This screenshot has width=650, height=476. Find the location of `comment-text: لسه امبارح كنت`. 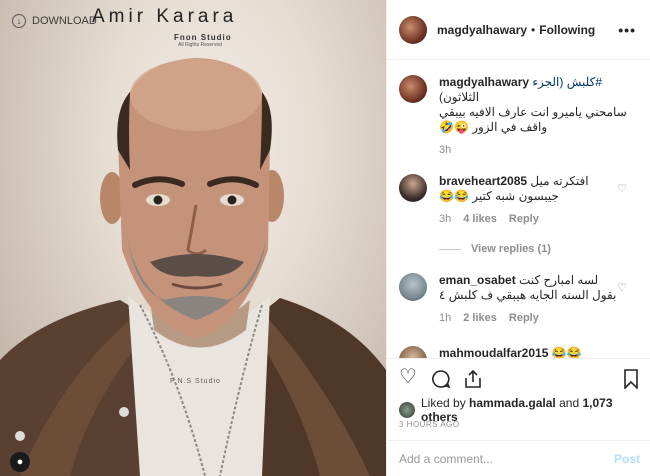

comment-text: لسه امبارح كنت is located at coordinates (559, 280).